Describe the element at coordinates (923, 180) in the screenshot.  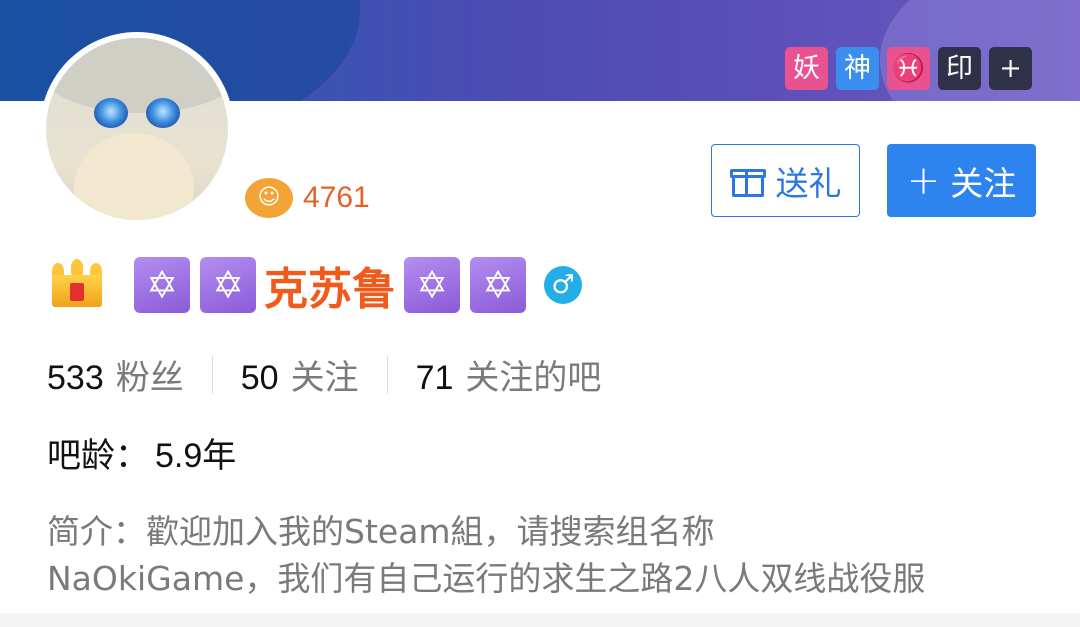
I see `plus-icon: +` at that location.